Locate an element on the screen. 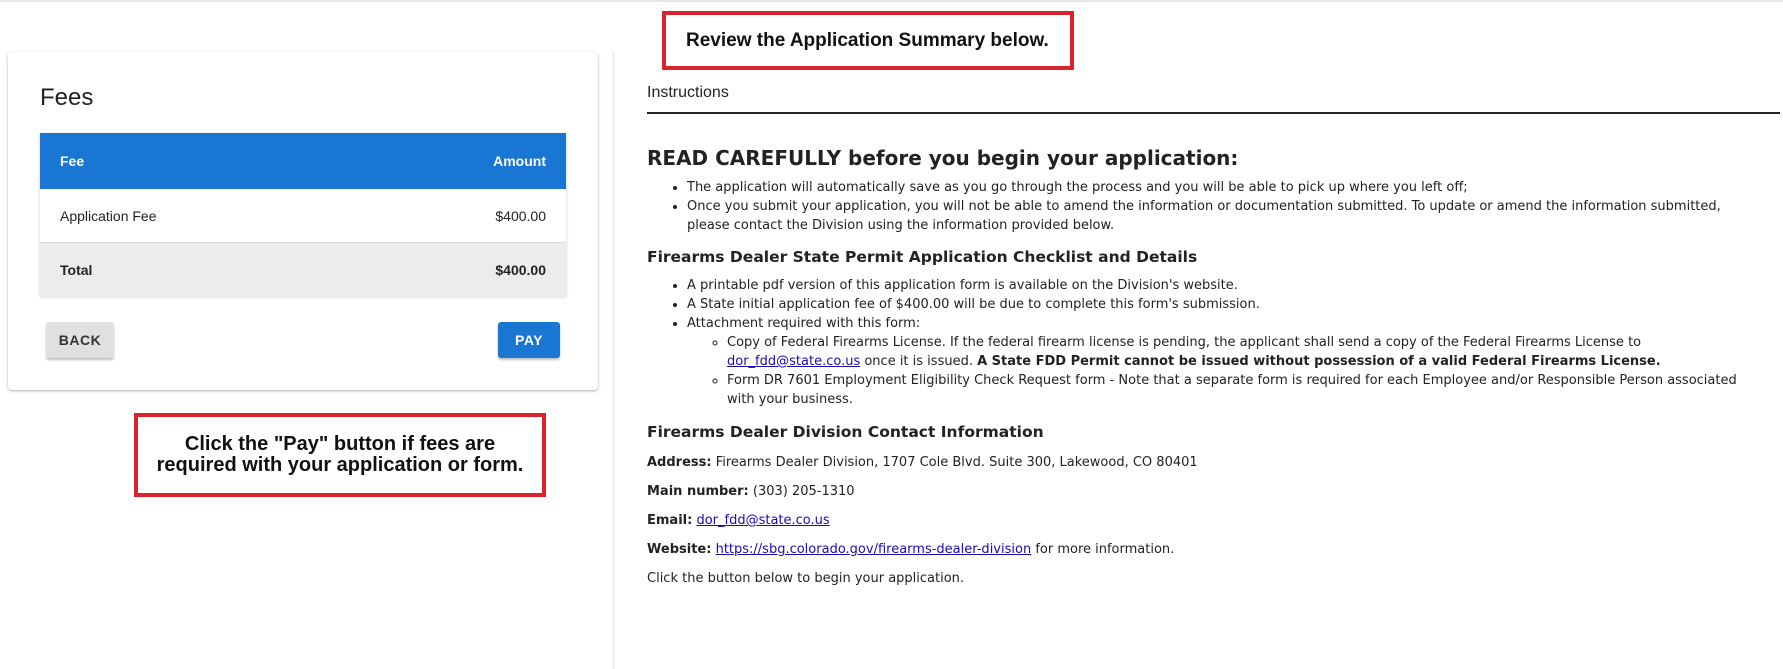 The image size is (1783, 669). table-row: Application Fee $400.00 is located at coordinates (303, 216).